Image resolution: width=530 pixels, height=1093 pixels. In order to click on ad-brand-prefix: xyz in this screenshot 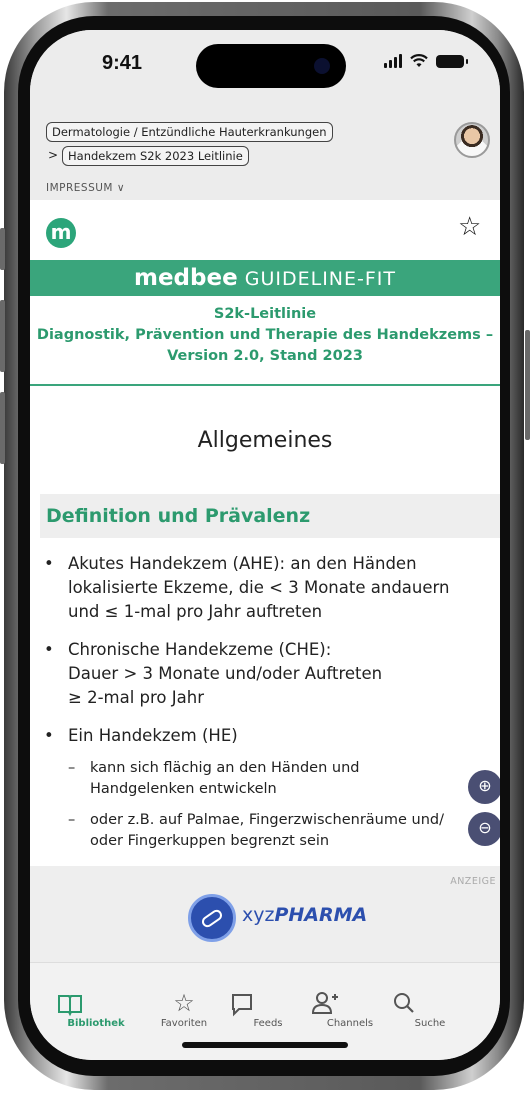, I will do `click(258, 915)`.